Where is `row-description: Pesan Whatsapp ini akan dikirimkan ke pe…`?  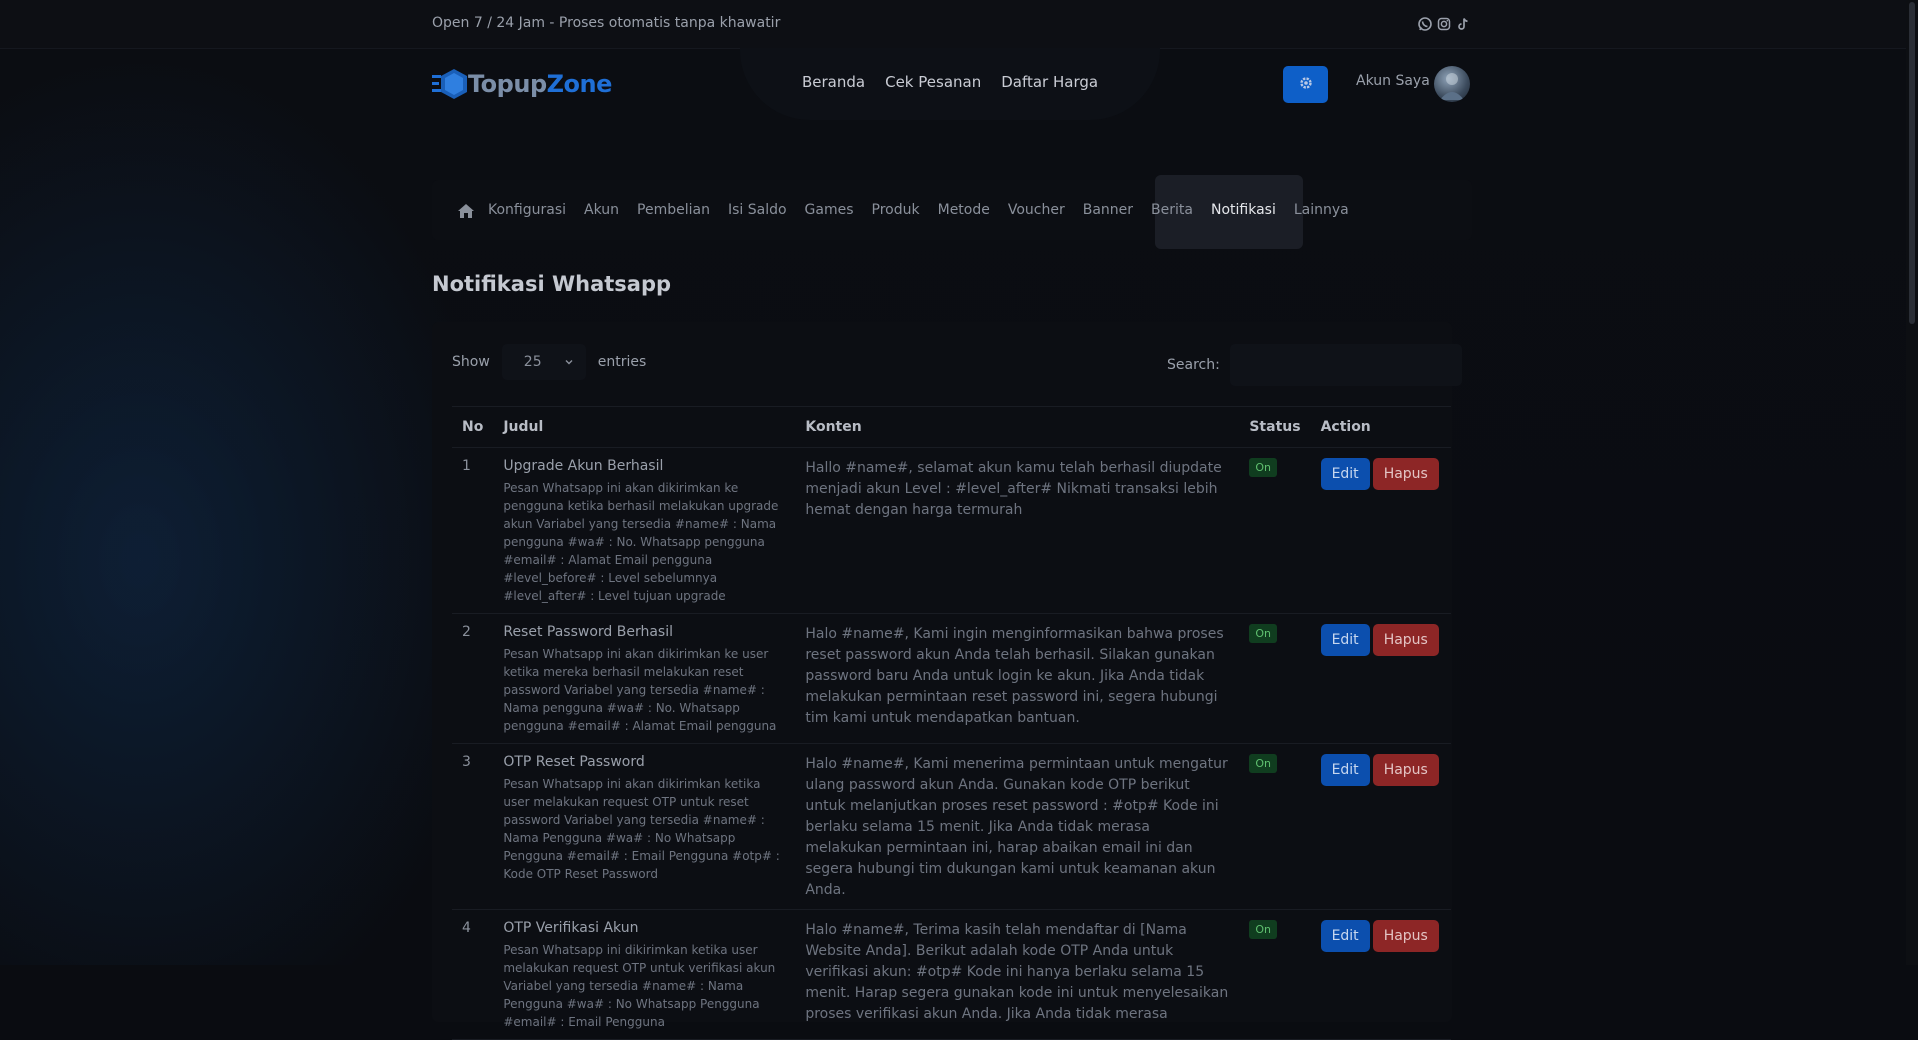
row-description: Pesan Whatsapp ini akan dikirimkan ke pe… is located at coordinates (641, 542).